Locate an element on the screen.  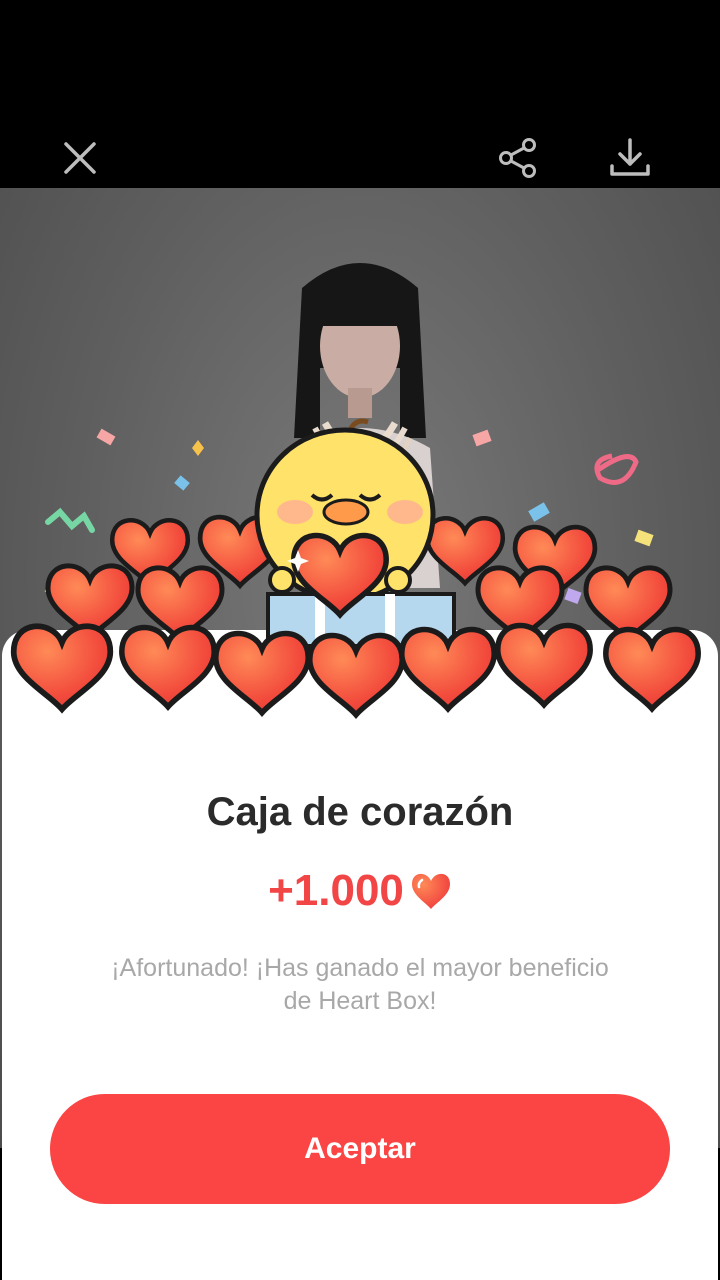
download-icon is located at coordinates (630, 157).